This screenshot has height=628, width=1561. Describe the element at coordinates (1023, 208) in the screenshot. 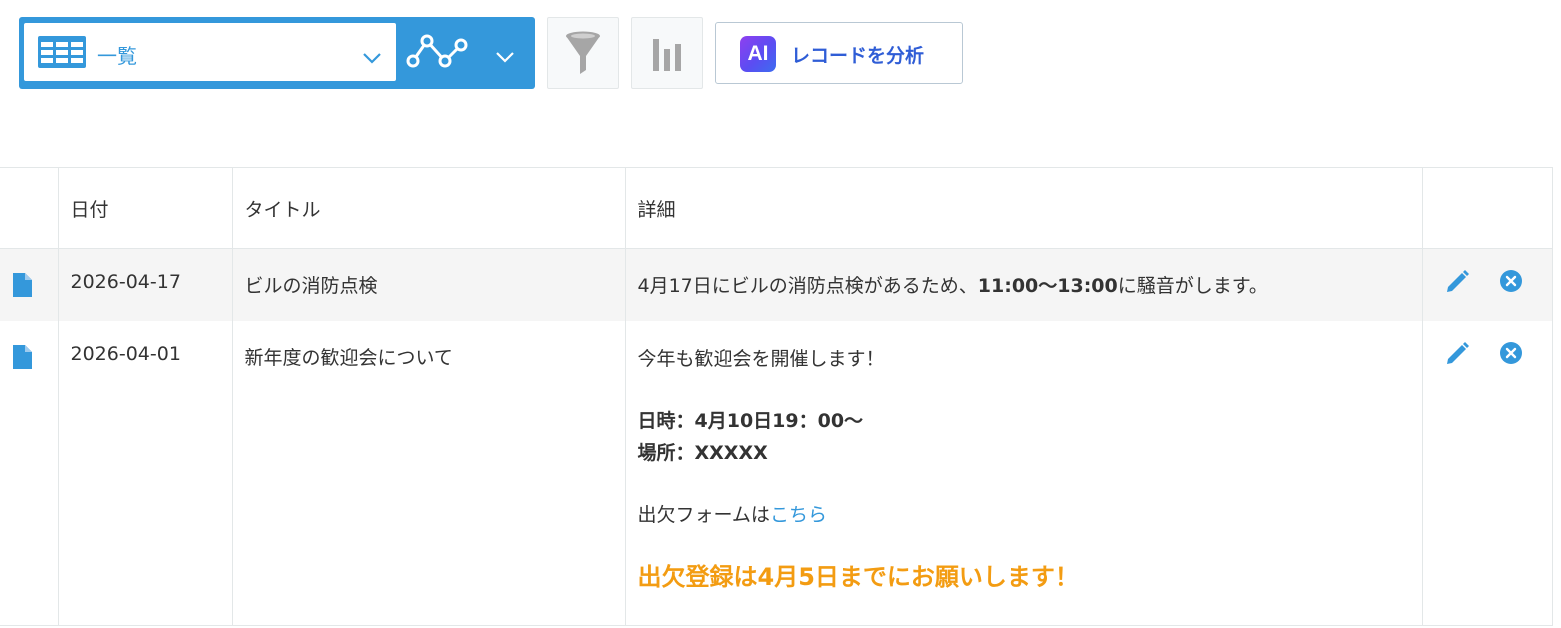

I see `header-detail: 詳細` at that location.